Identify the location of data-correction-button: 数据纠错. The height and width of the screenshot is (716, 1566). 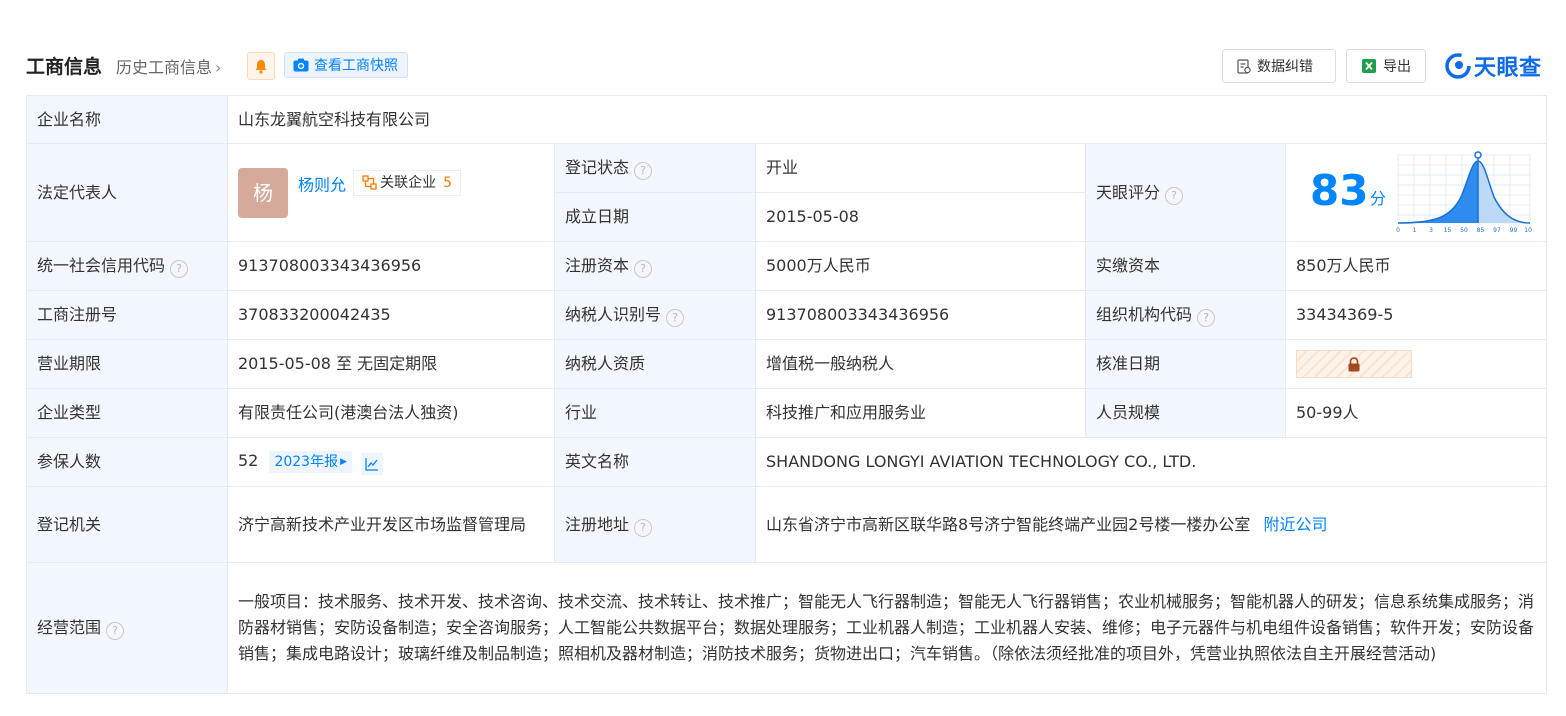
(1279, 66).